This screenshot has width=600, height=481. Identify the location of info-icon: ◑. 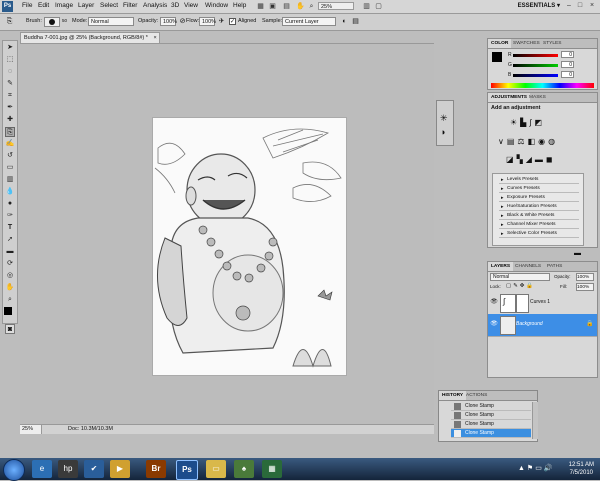
(442, 132).